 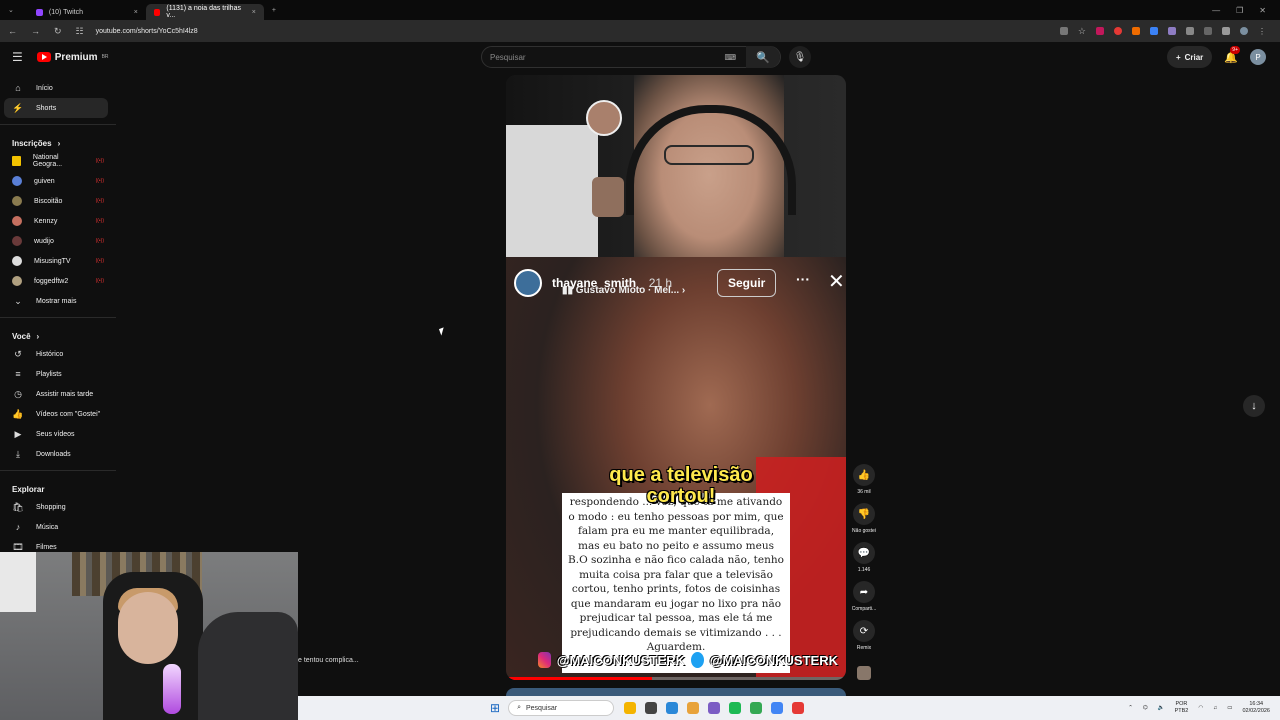 I want to click on video-progress-bar, so click(x=676, y=678).